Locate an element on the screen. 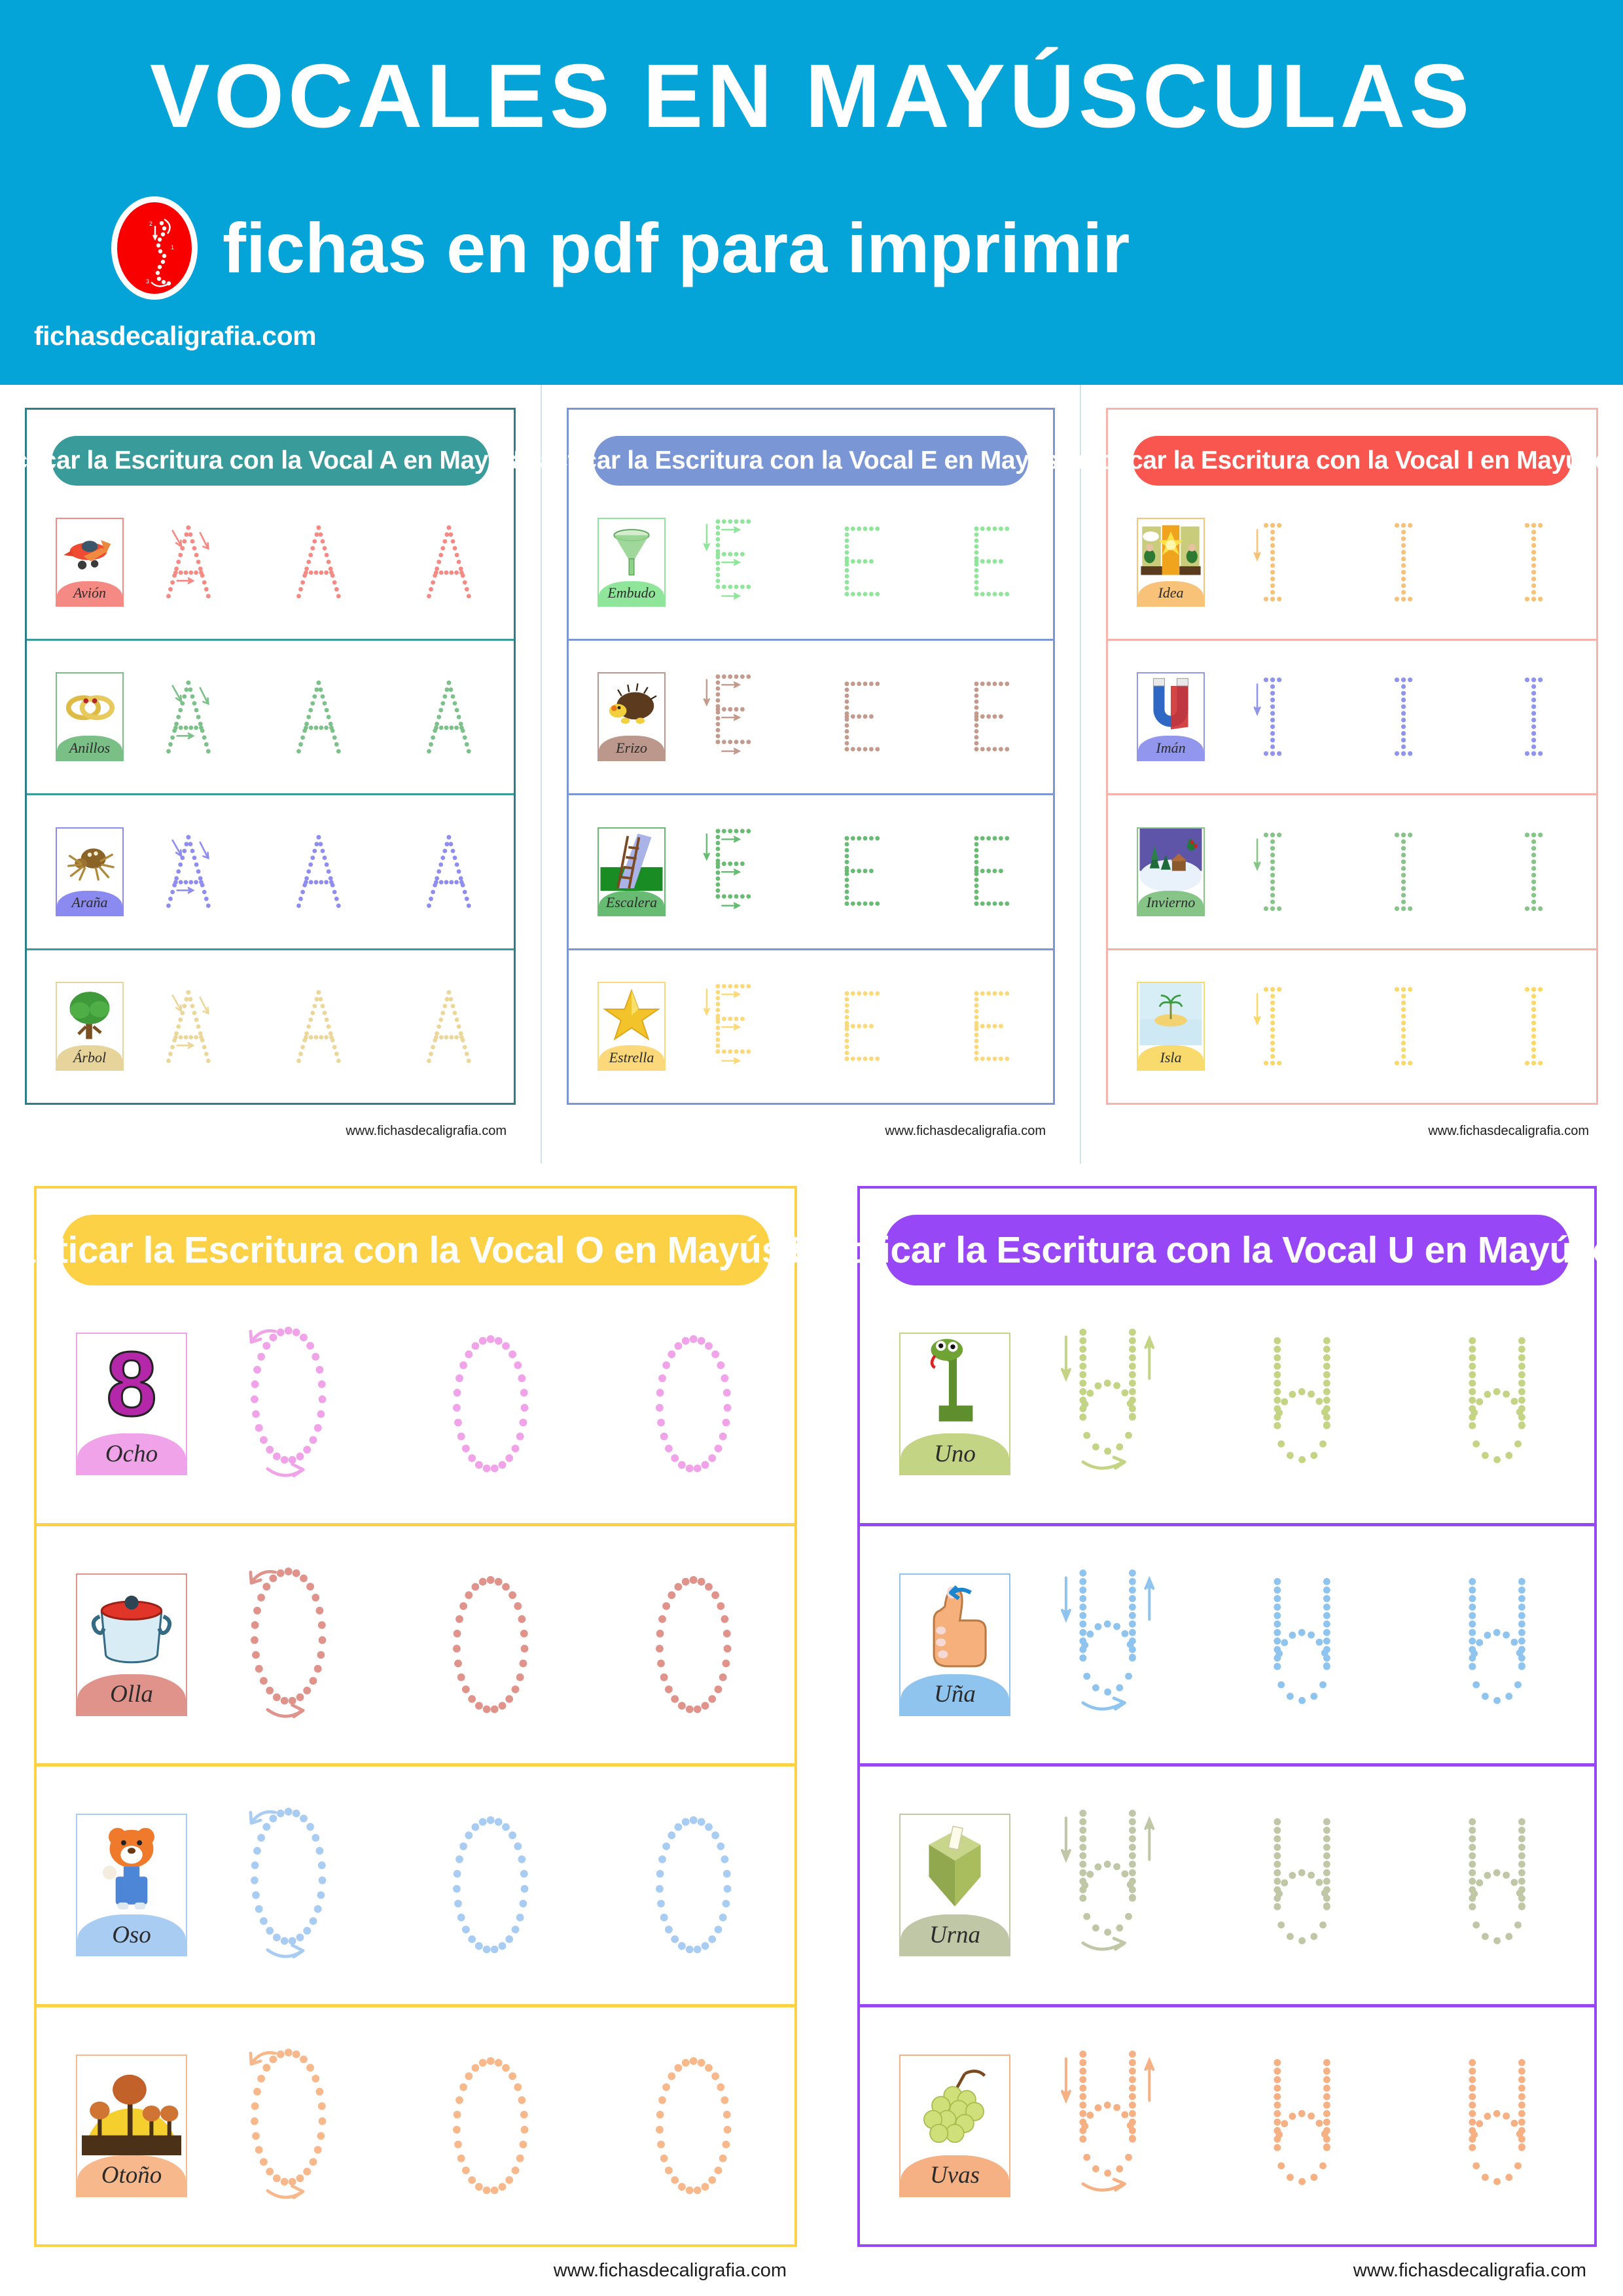  magnet-icon is located at coordinates (1171, 704).